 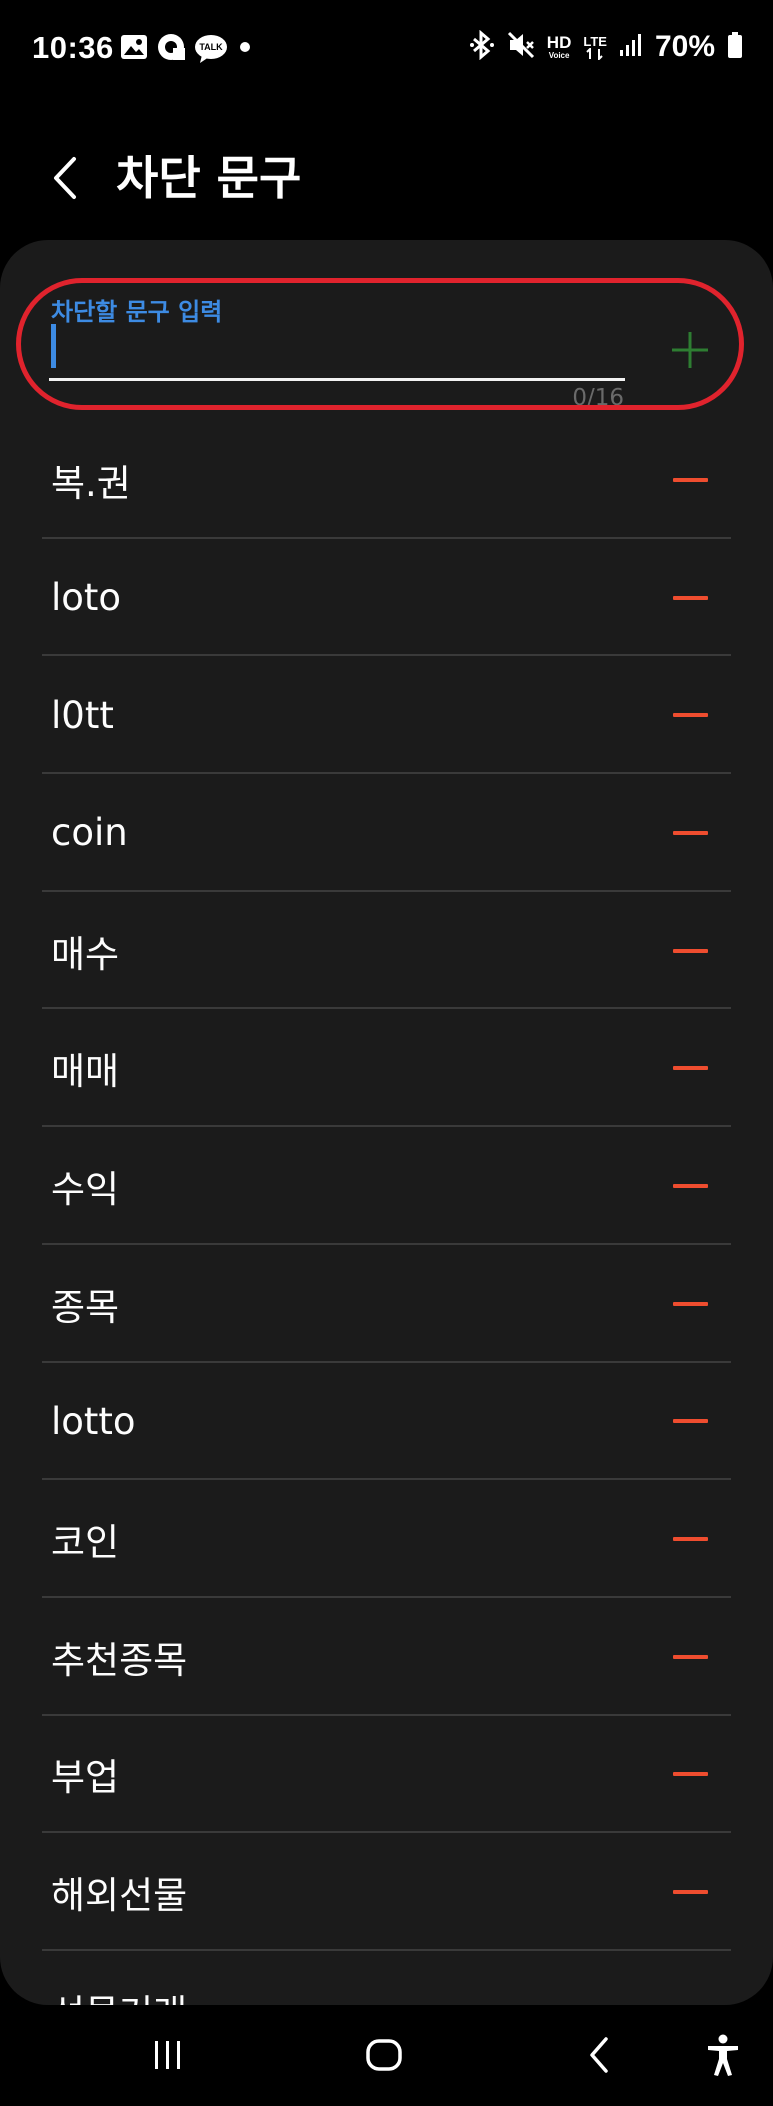 I want to click on chevron-left-icon, so click(x=65, y=178).